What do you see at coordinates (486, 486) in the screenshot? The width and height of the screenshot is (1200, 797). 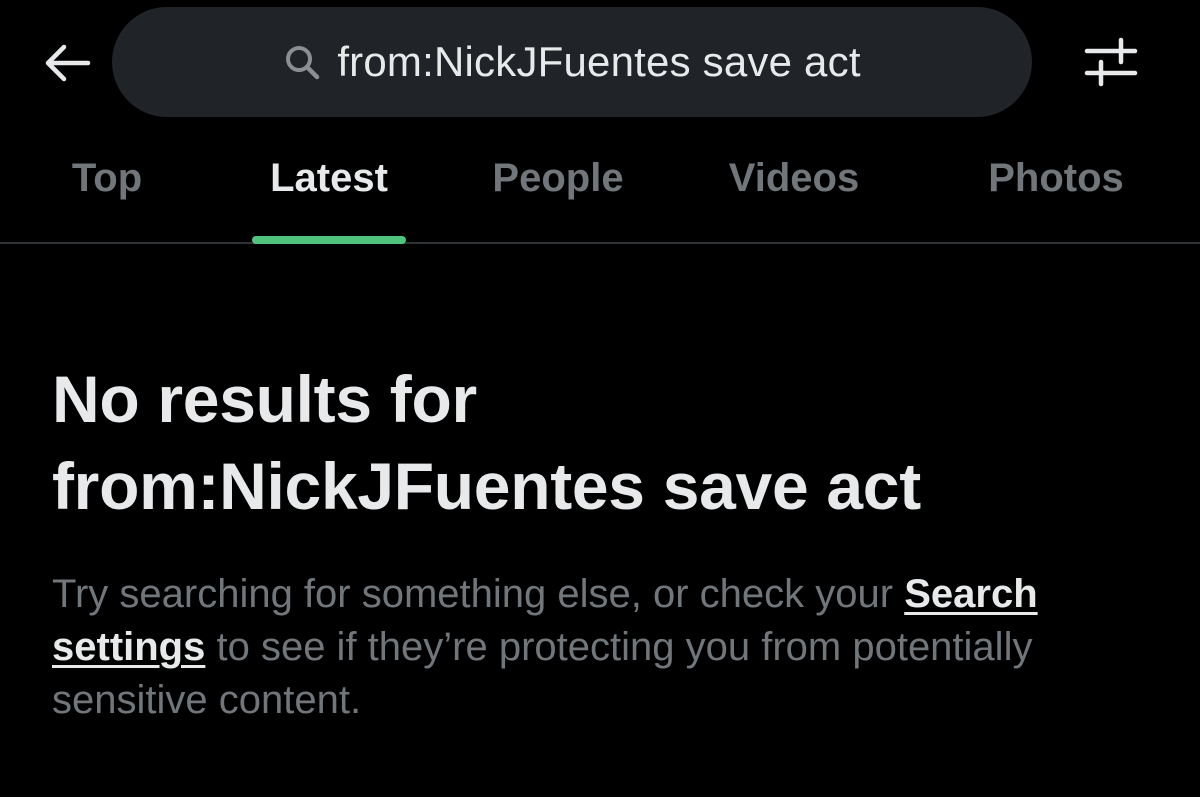 I see `empty-state-title-query: from:NickJFuentes save act` at bounding box center [486, 486].